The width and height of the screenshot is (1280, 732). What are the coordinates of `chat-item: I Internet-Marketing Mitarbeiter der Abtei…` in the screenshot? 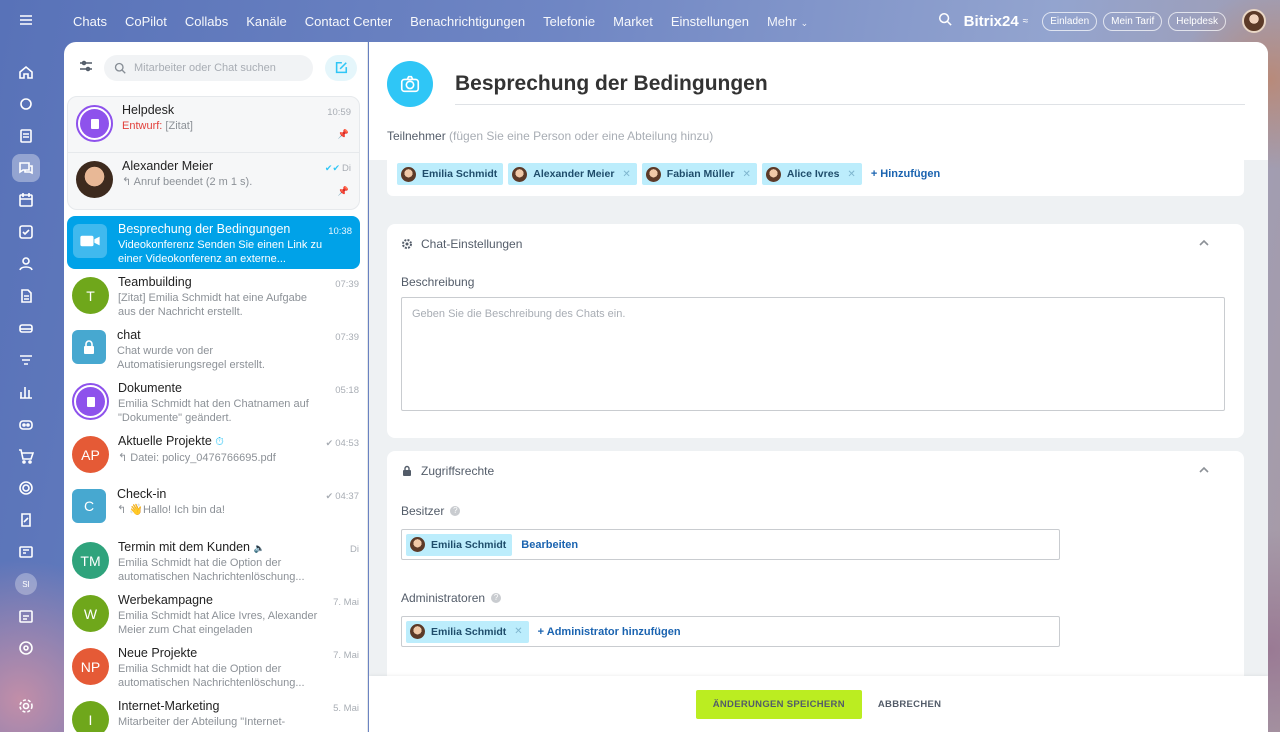 It's located at (215, 712).